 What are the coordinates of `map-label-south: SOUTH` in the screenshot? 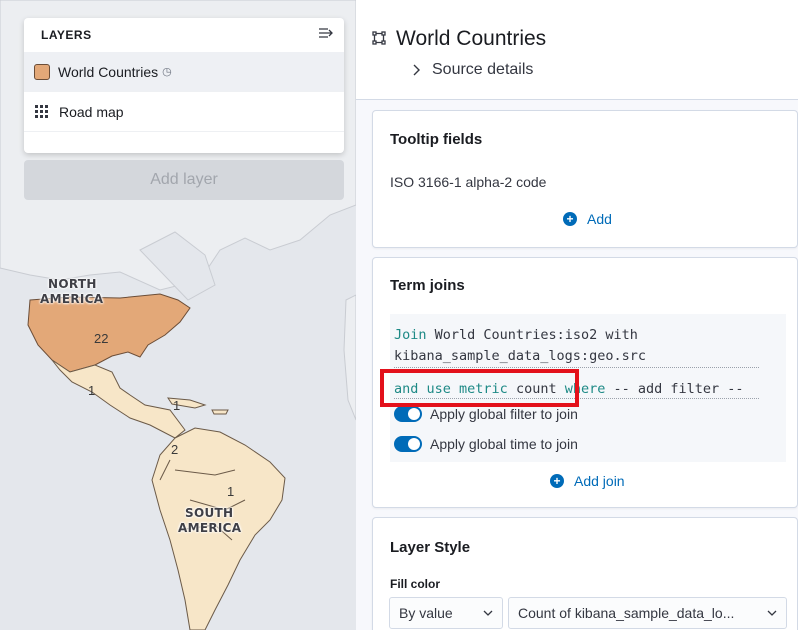 It's located at (209, 513).